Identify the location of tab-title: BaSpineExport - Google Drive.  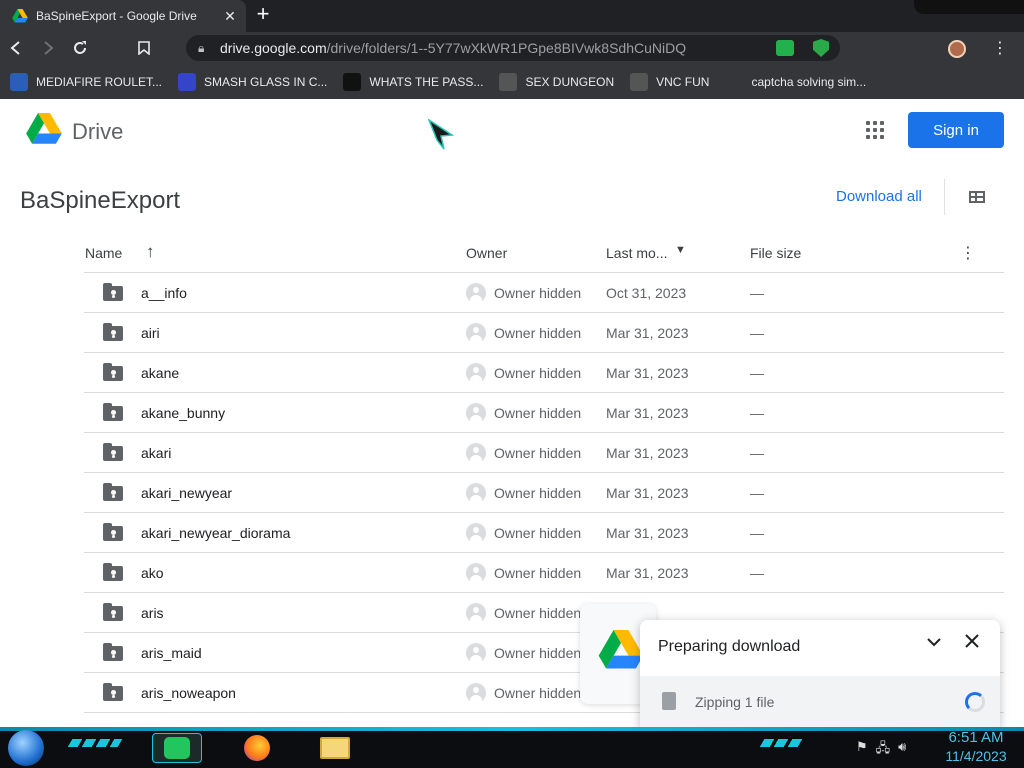
(116, 16).